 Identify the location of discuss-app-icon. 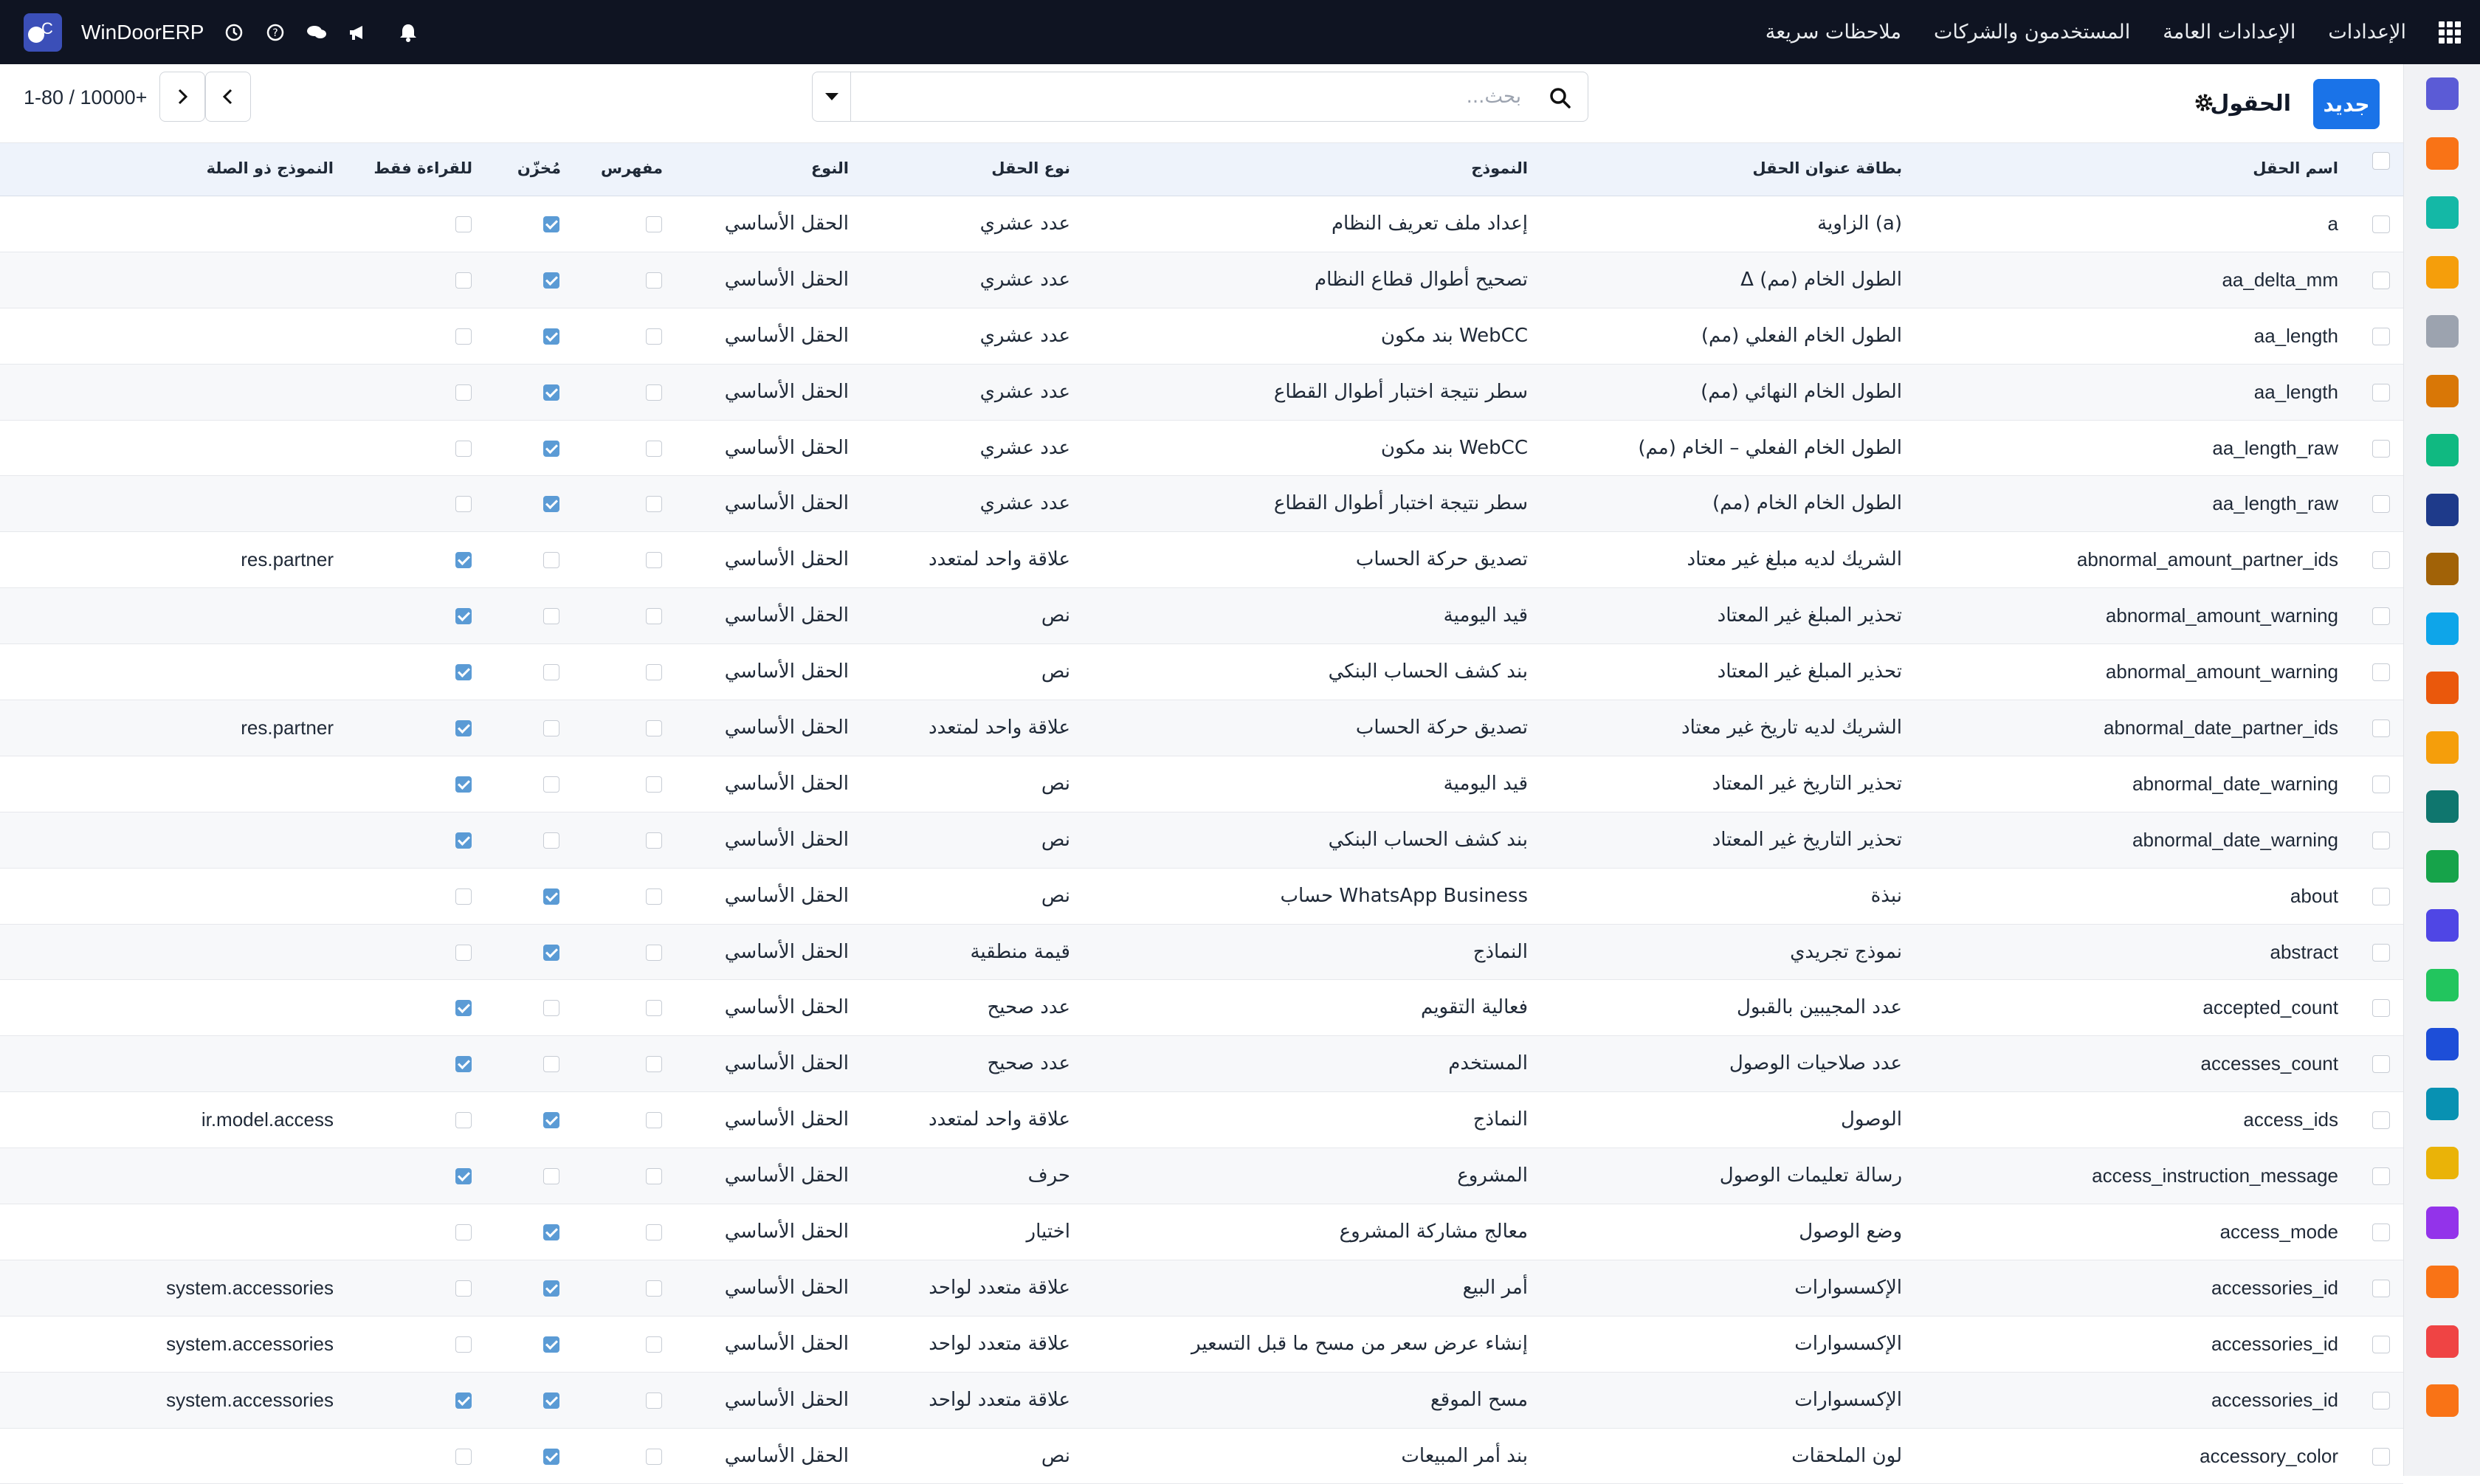
(2442, 1044).